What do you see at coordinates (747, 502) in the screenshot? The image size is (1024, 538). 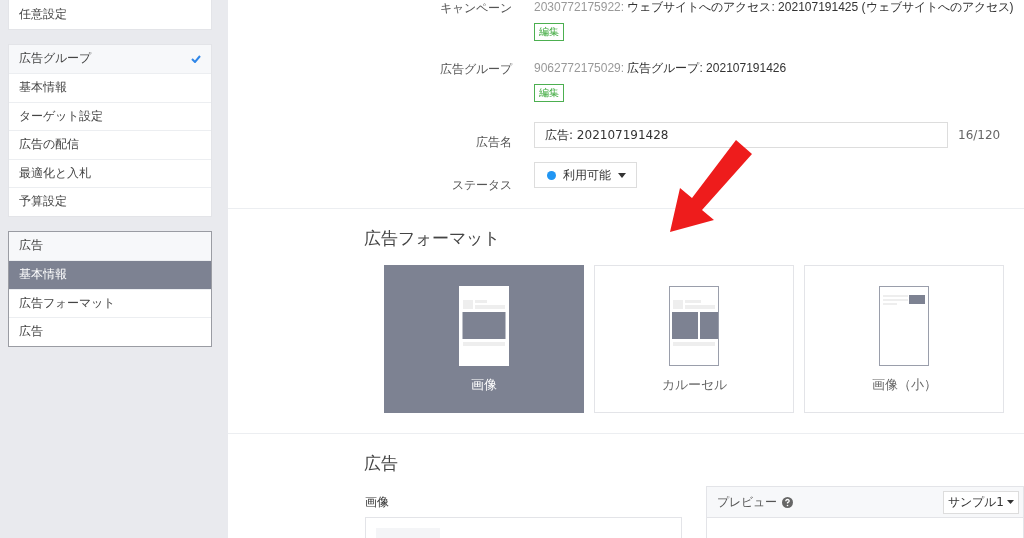 I see `preview-title: プレビュー` at bounding box center [747, 502].